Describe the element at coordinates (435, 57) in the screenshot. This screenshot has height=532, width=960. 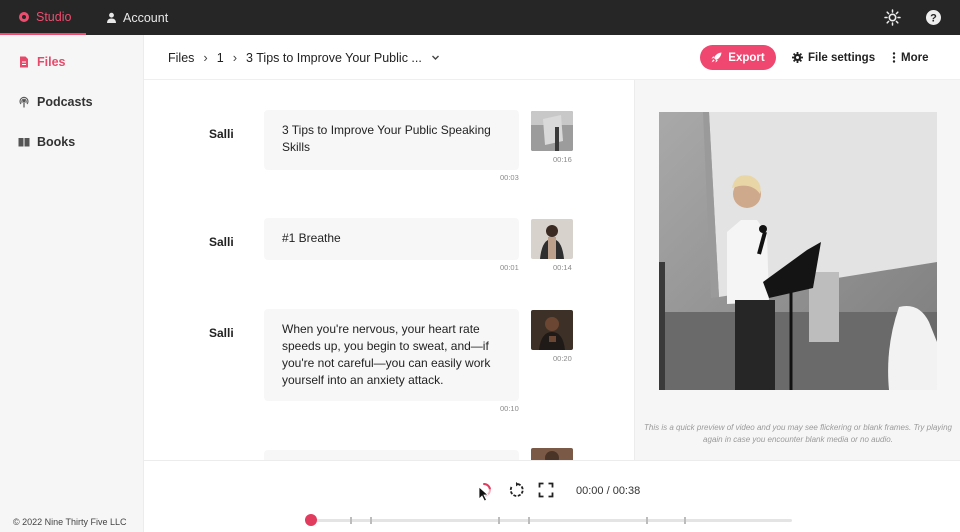
I see `chevron-down-icon` at that location.